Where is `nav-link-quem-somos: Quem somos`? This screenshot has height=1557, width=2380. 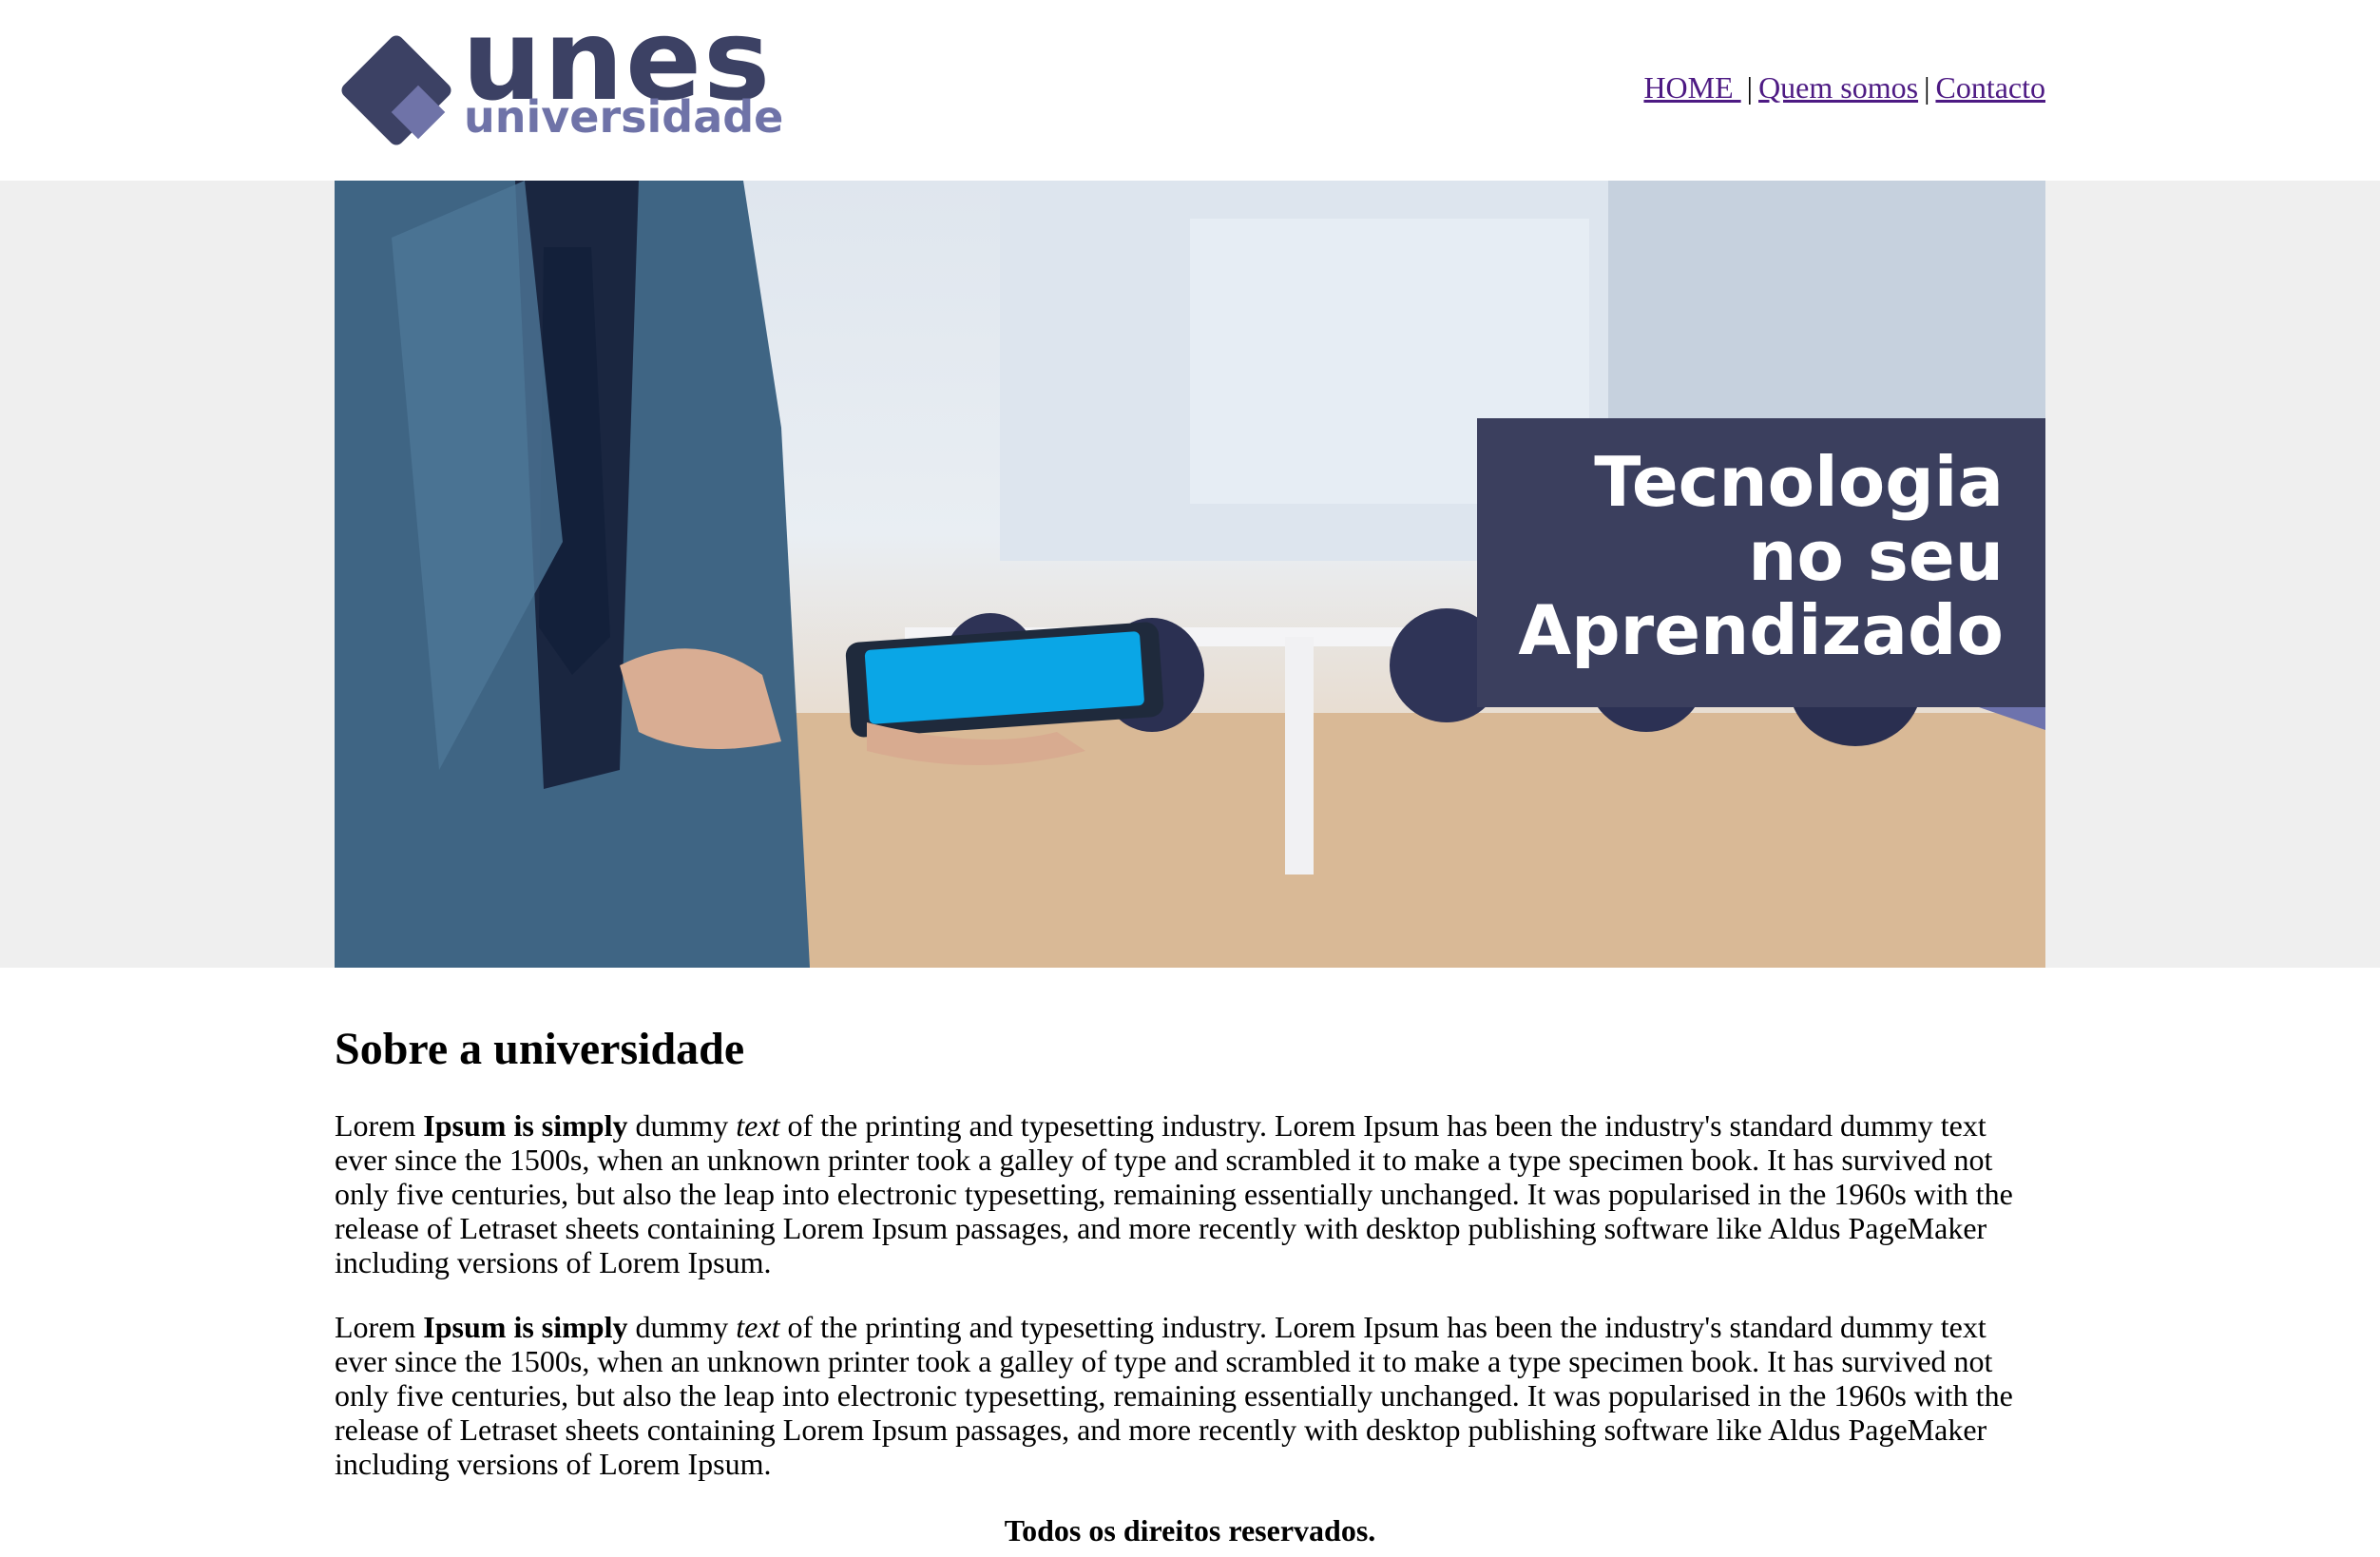 nav-link-quem-somos: Quem somos is located at coordinates (1838, 87).